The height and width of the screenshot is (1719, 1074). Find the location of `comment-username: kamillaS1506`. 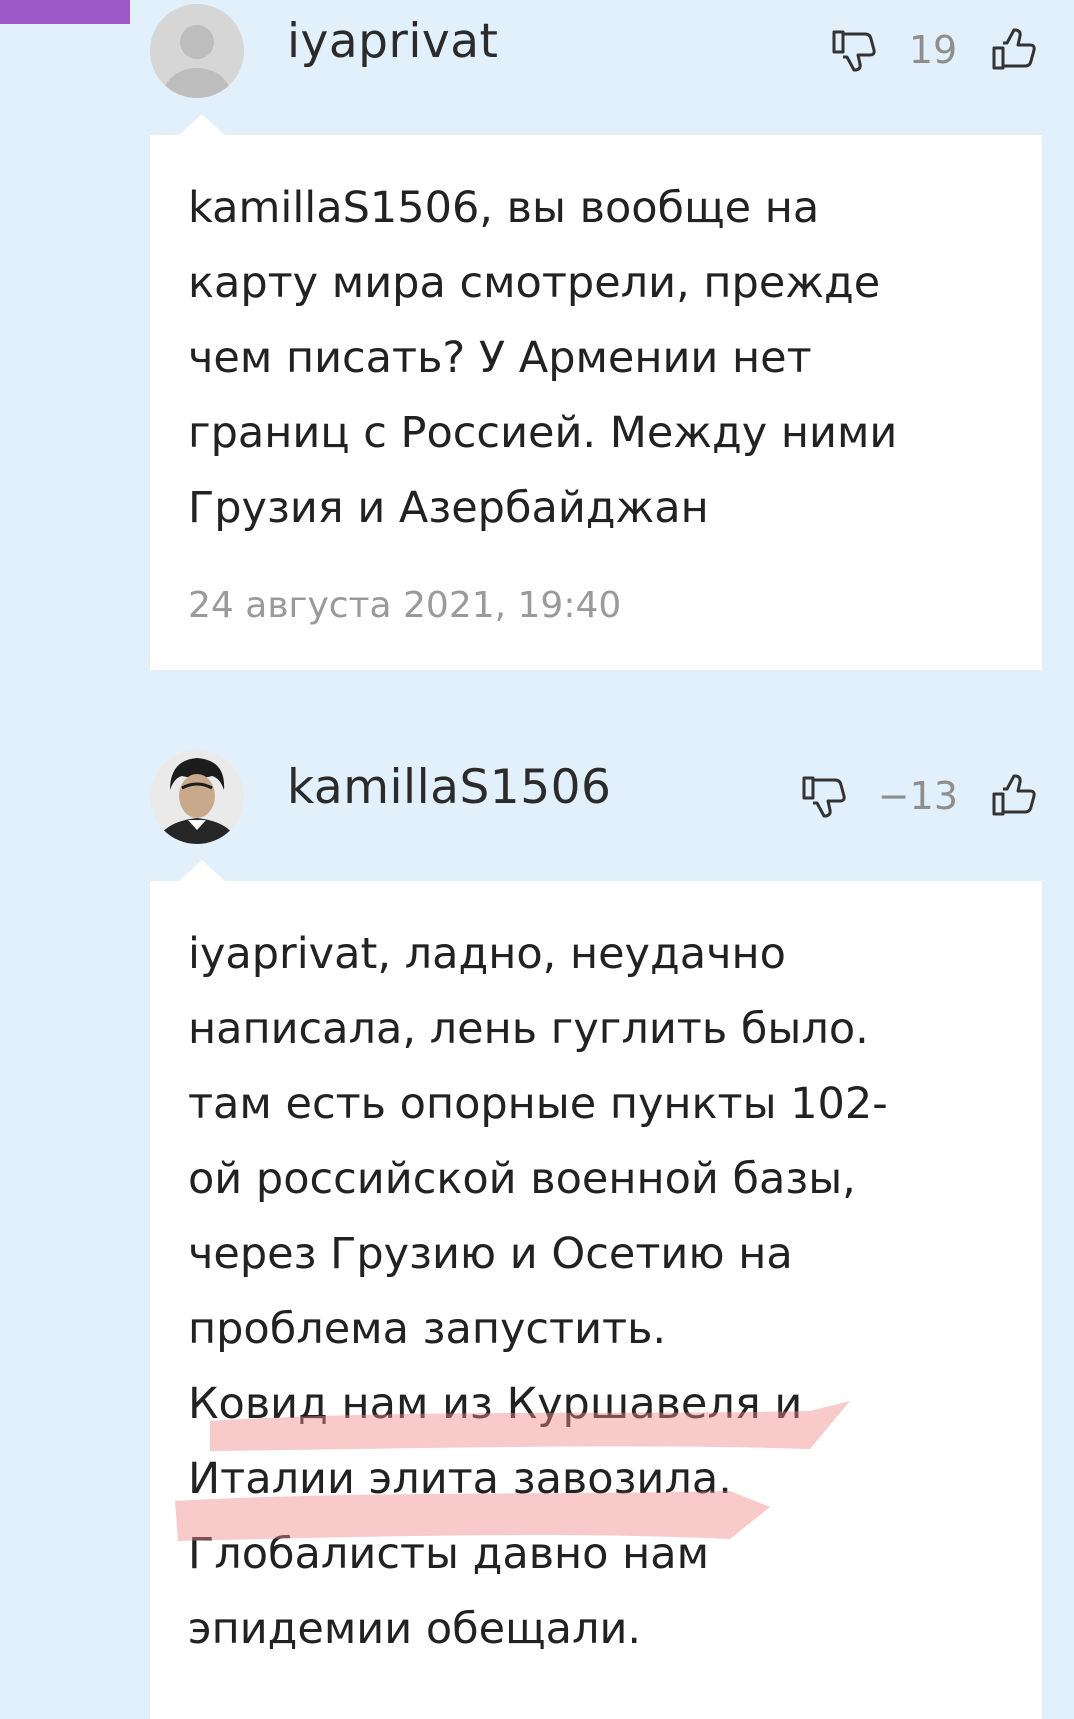

comment-username: kamillaS1506 is located at coordinates (449, 787).